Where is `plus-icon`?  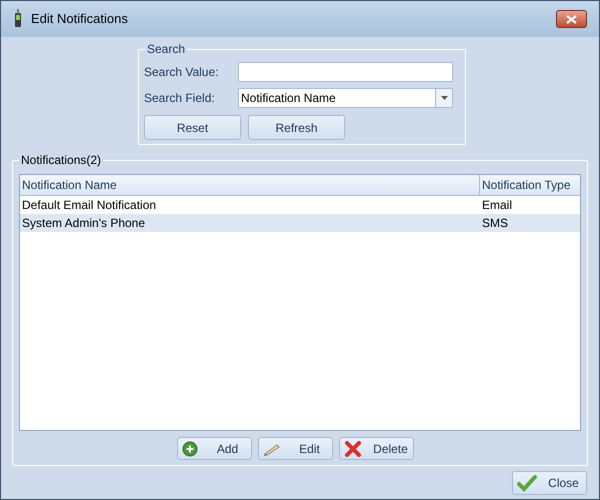
plus-icon is located at coordinates (190, 448).